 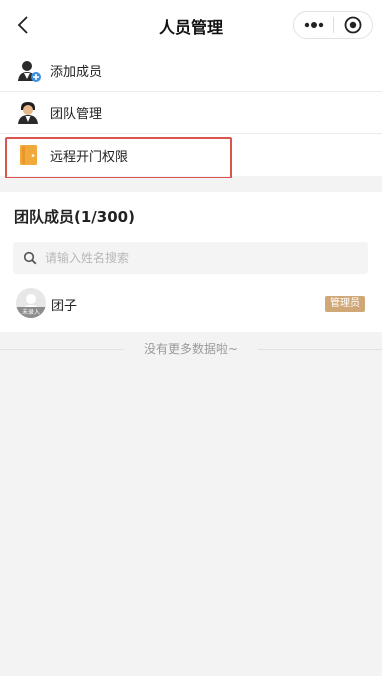 I want to click on search-icon, so click(x=30, y=258).